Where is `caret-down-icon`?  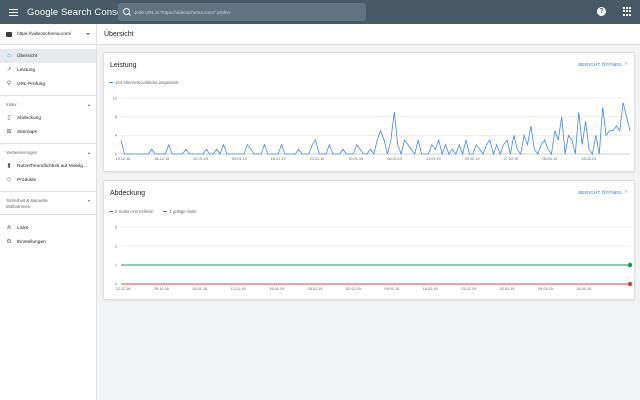
caret-down-icon is located at coordinates (88, 34).